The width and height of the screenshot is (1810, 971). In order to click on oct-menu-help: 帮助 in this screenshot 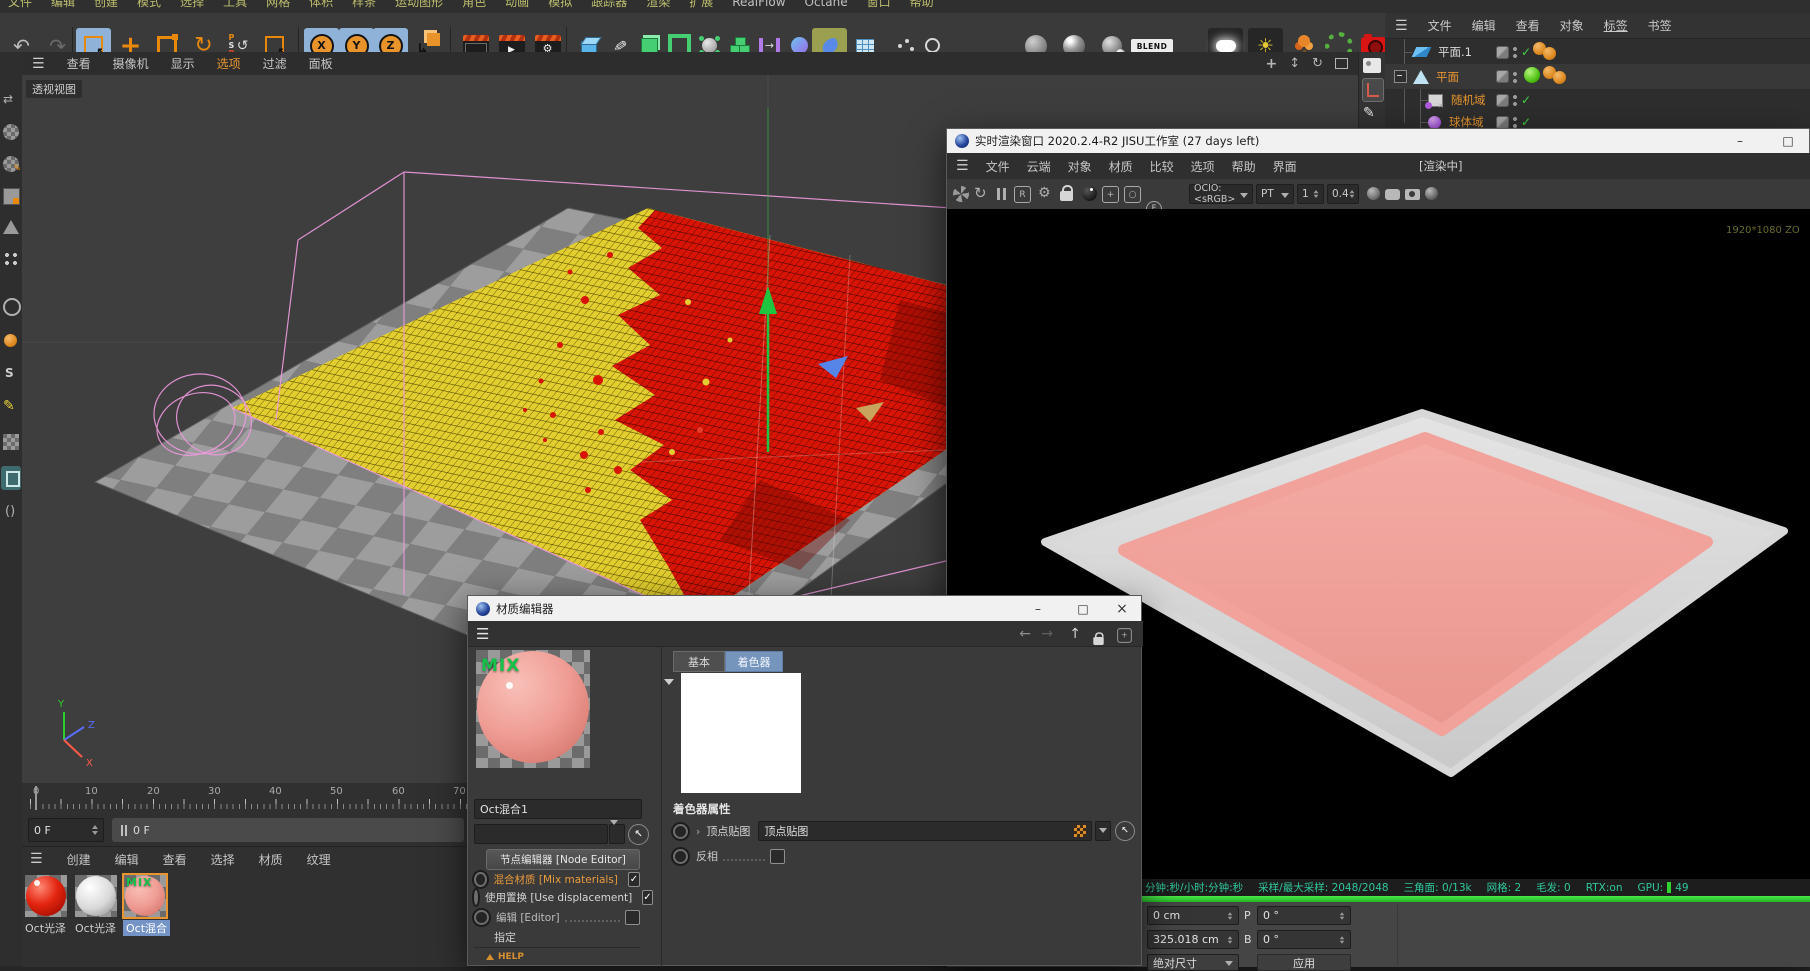, I will do `click(1244, 166)`.